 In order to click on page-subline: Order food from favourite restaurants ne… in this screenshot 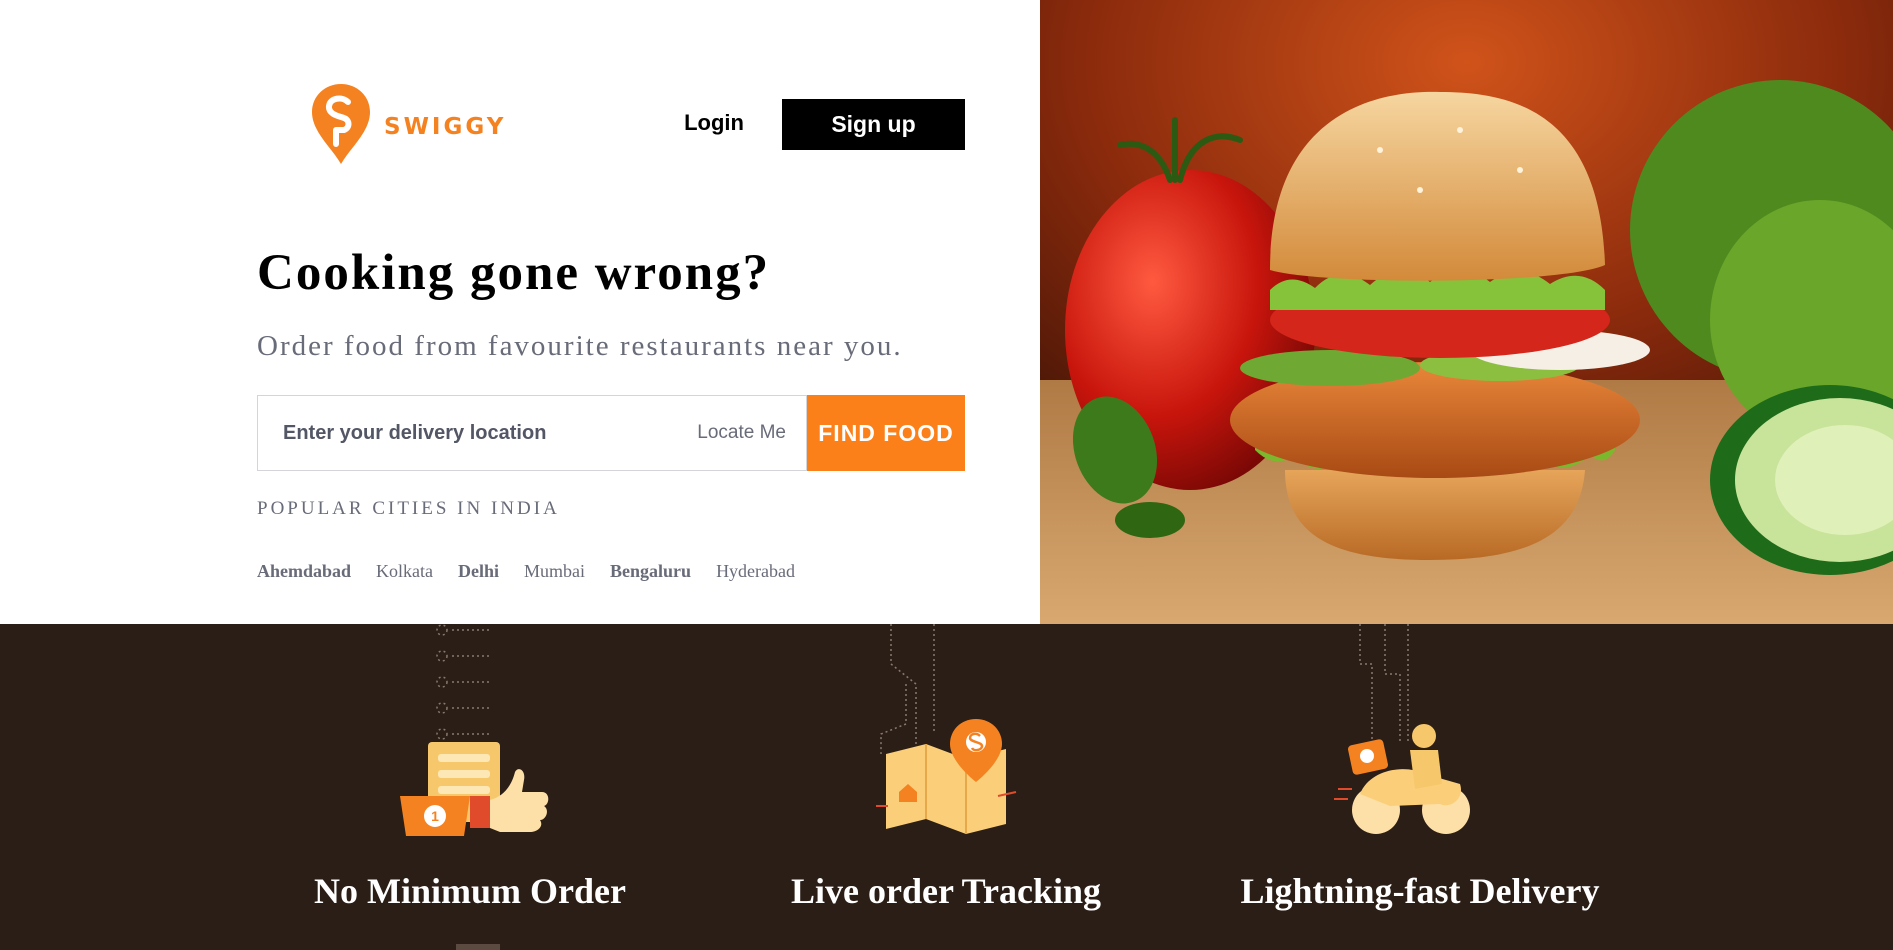, I will do `click(580, 346)`.